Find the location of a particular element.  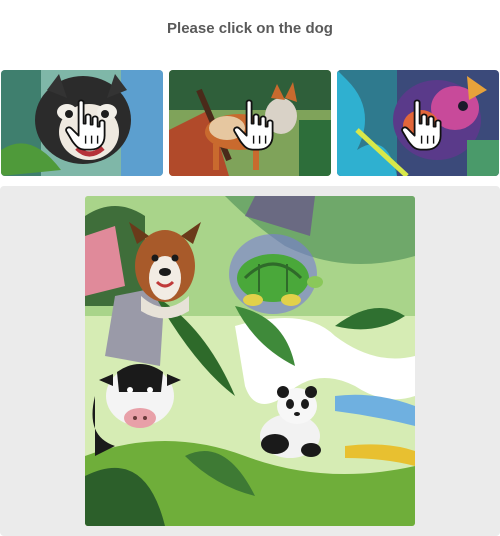

captcha-instruction: Please click on the dog is located at coordinates (250, 28).